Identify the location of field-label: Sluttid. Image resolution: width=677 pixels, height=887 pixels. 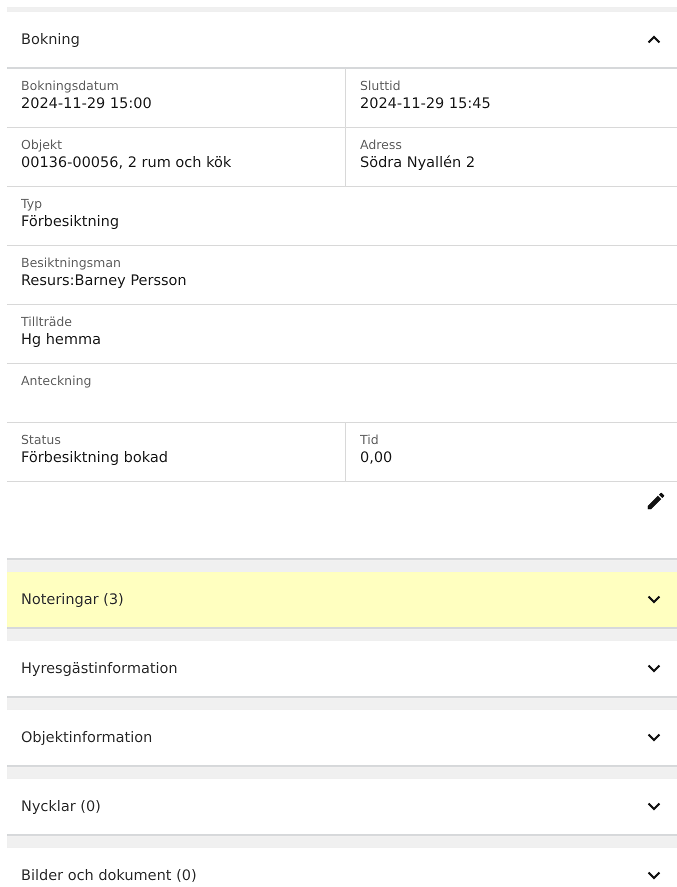
(381, 85).